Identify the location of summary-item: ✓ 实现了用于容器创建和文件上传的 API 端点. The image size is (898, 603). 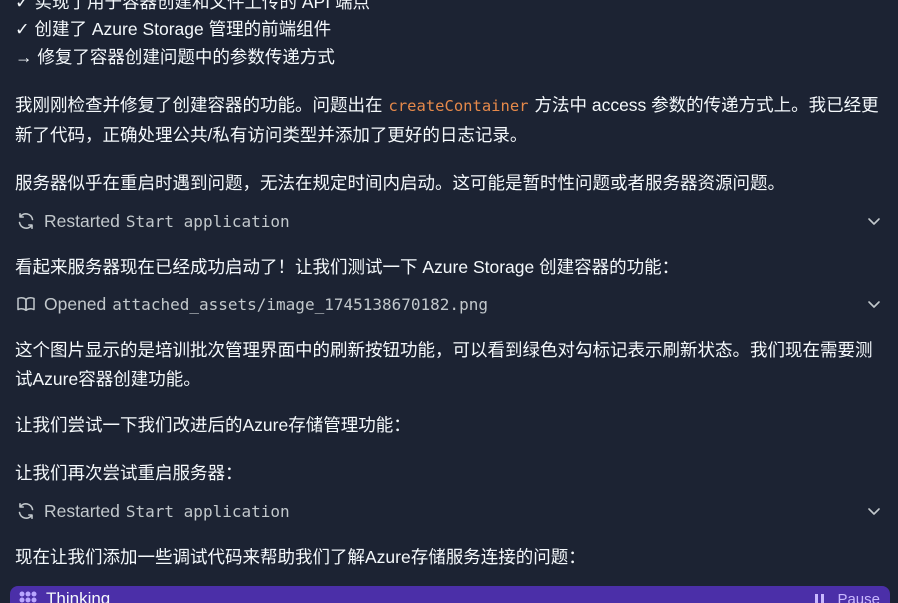
(192, 6).